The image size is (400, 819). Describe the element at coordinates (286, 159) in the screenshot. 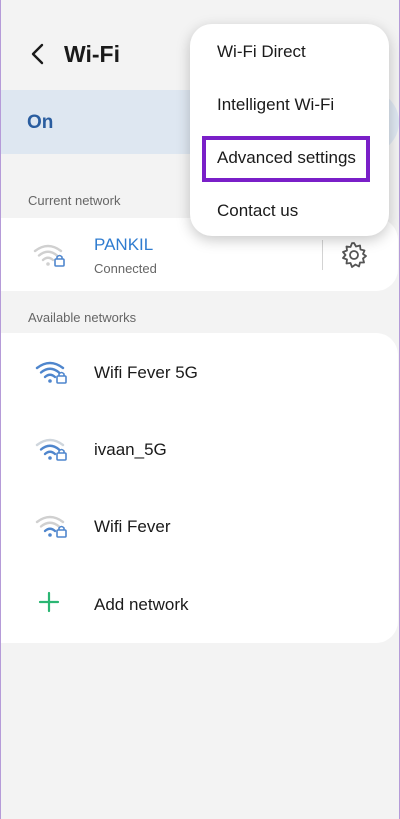

I see `highlight-box` at that location.